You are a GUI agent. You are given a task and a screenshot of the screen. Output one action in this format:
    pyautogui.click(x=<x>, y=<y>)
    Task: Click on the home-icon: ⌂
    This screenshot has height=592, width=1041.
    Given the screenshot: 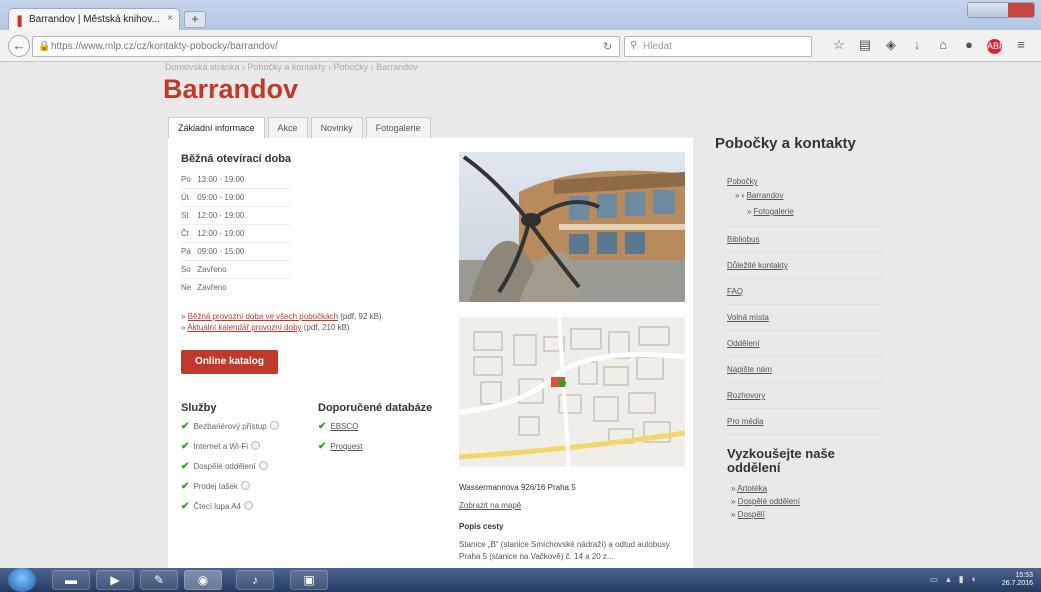 What is the action you would take?
    pyautogui.click(x=943, y=47)
    